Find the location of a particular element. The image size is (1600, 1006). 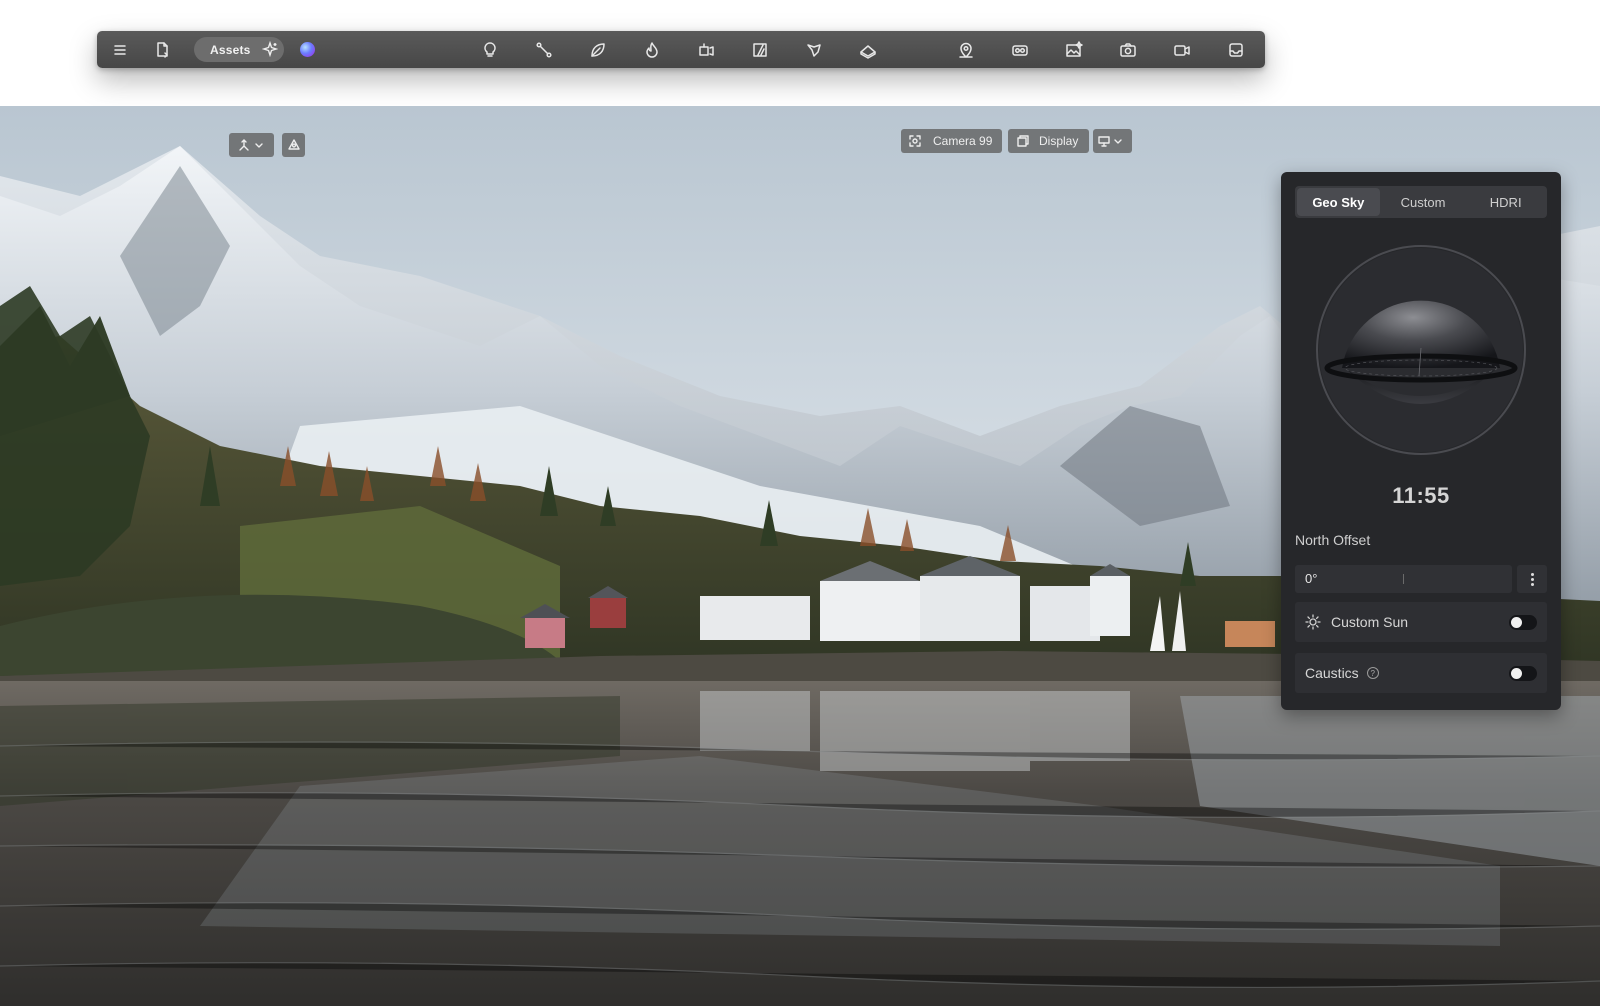

caustics-row: Caustics ? is located at coordinates (1421, 673).